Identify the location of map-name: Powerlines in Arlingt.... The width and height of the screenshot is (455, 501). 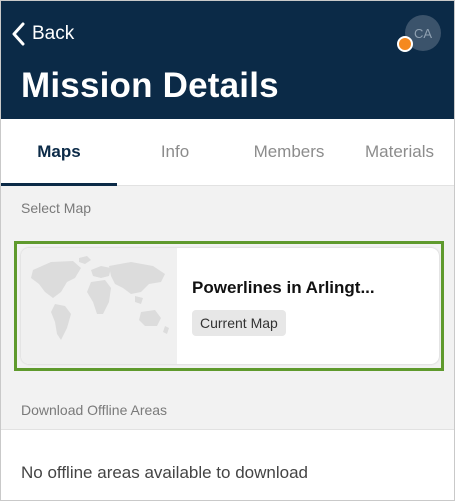
(283, 287).